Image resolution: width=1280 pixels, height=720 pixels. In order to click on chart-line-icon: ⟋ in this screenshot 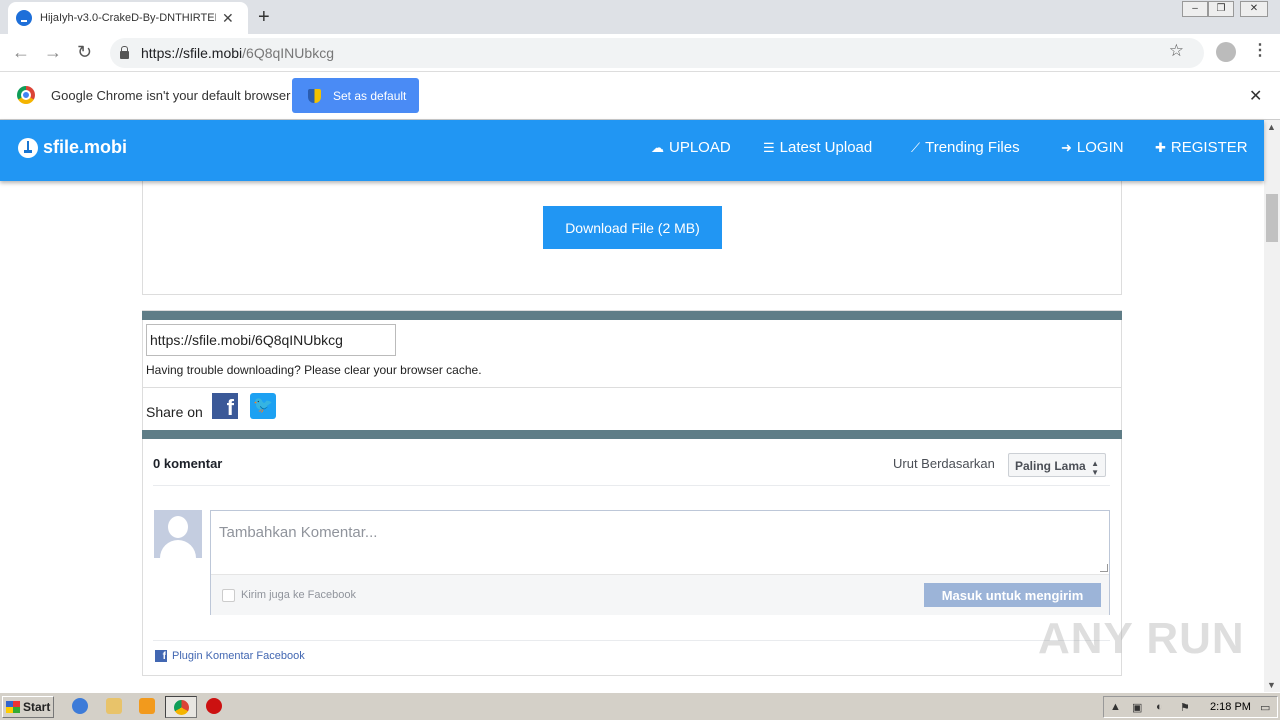, I will do `click(916, 147)`.